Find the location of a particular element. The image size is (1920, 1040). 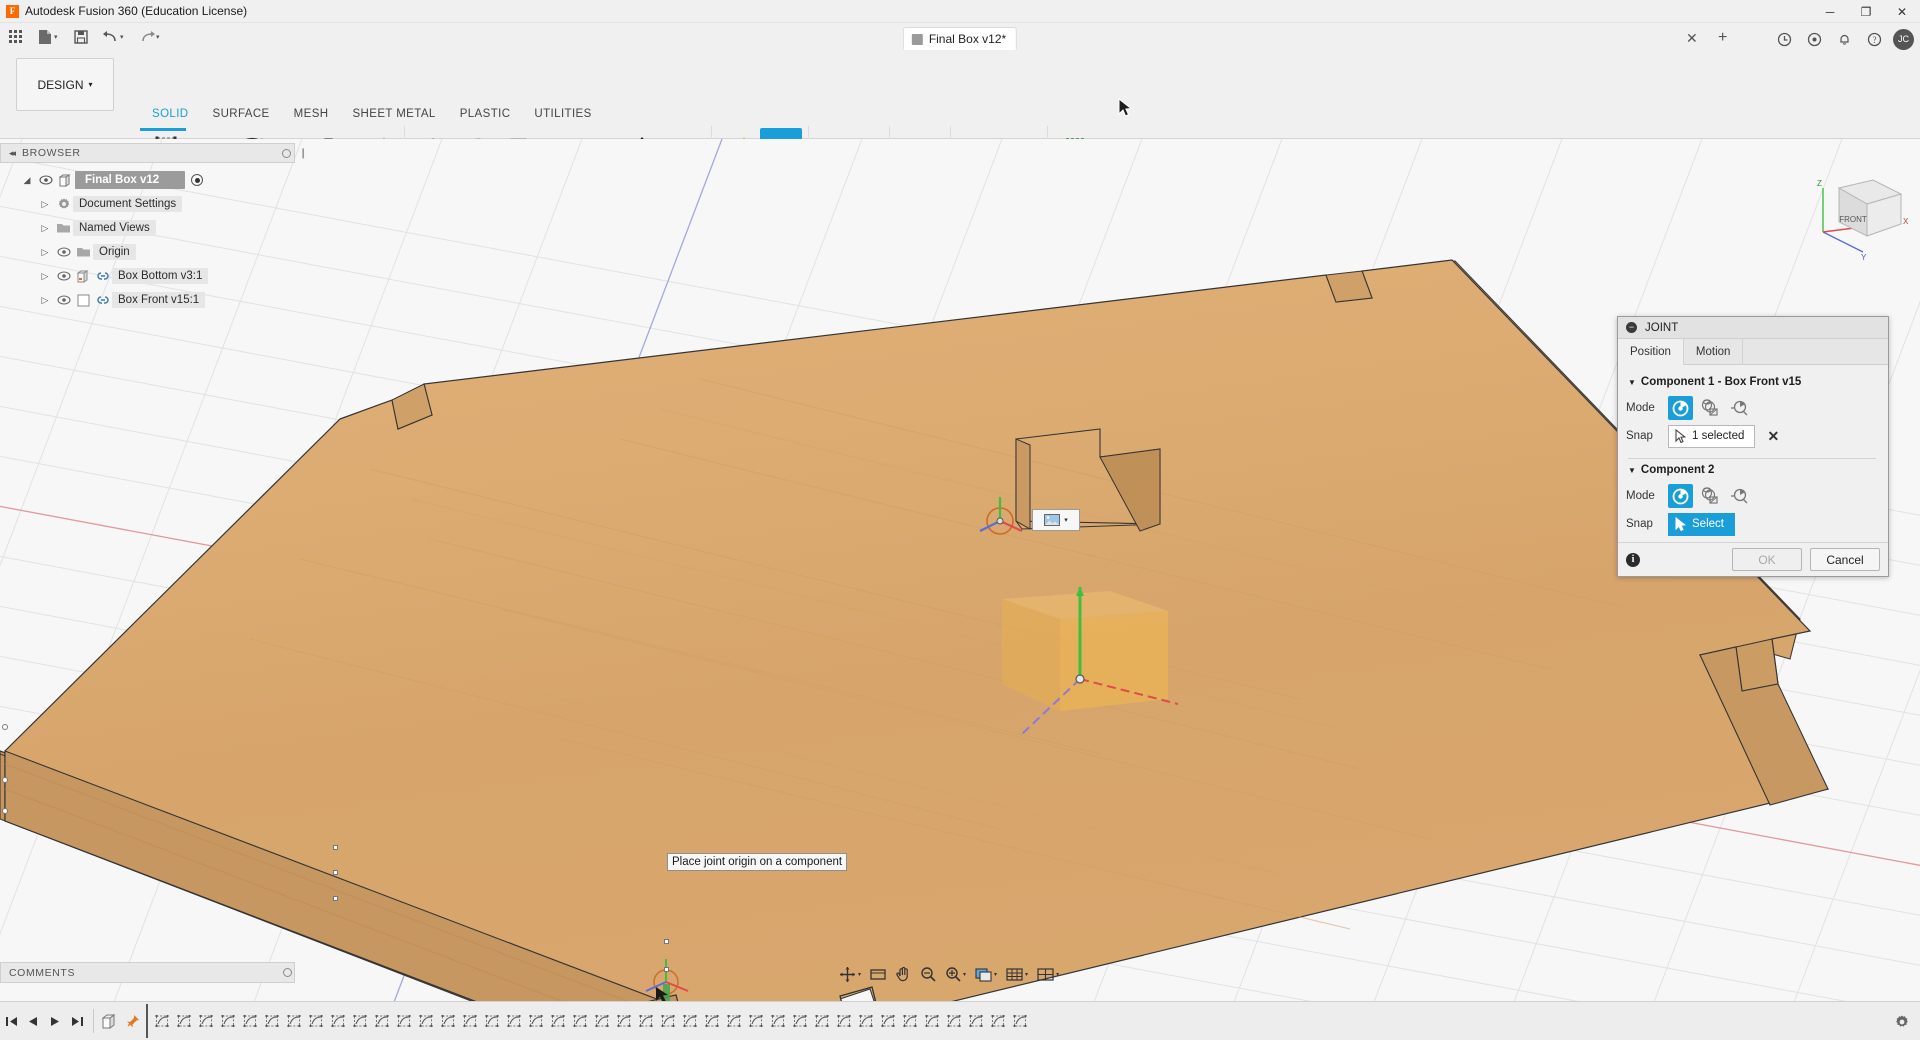

mode-between-two-faces-icon is located at coordinates (1709, 408).